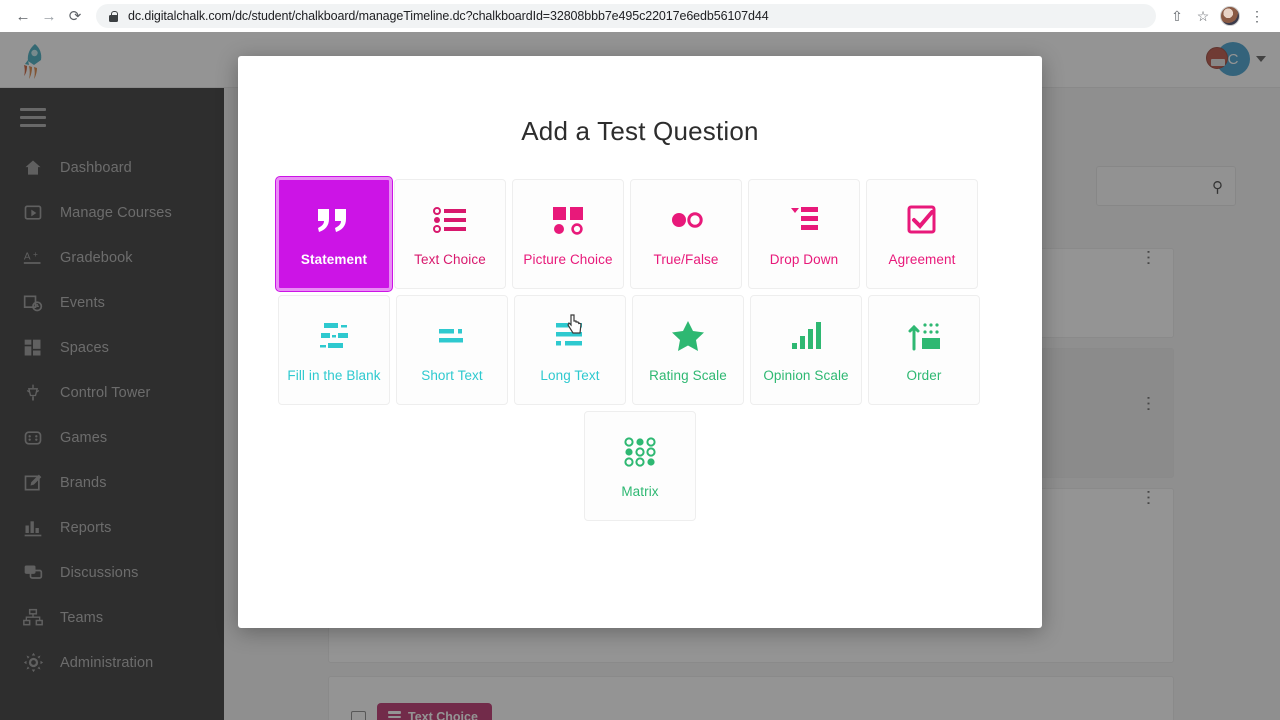 Image resolution: width=1280 pixels, height=720 pixels. I want to click on question-type-label: Text Choice, so click(450, 259).